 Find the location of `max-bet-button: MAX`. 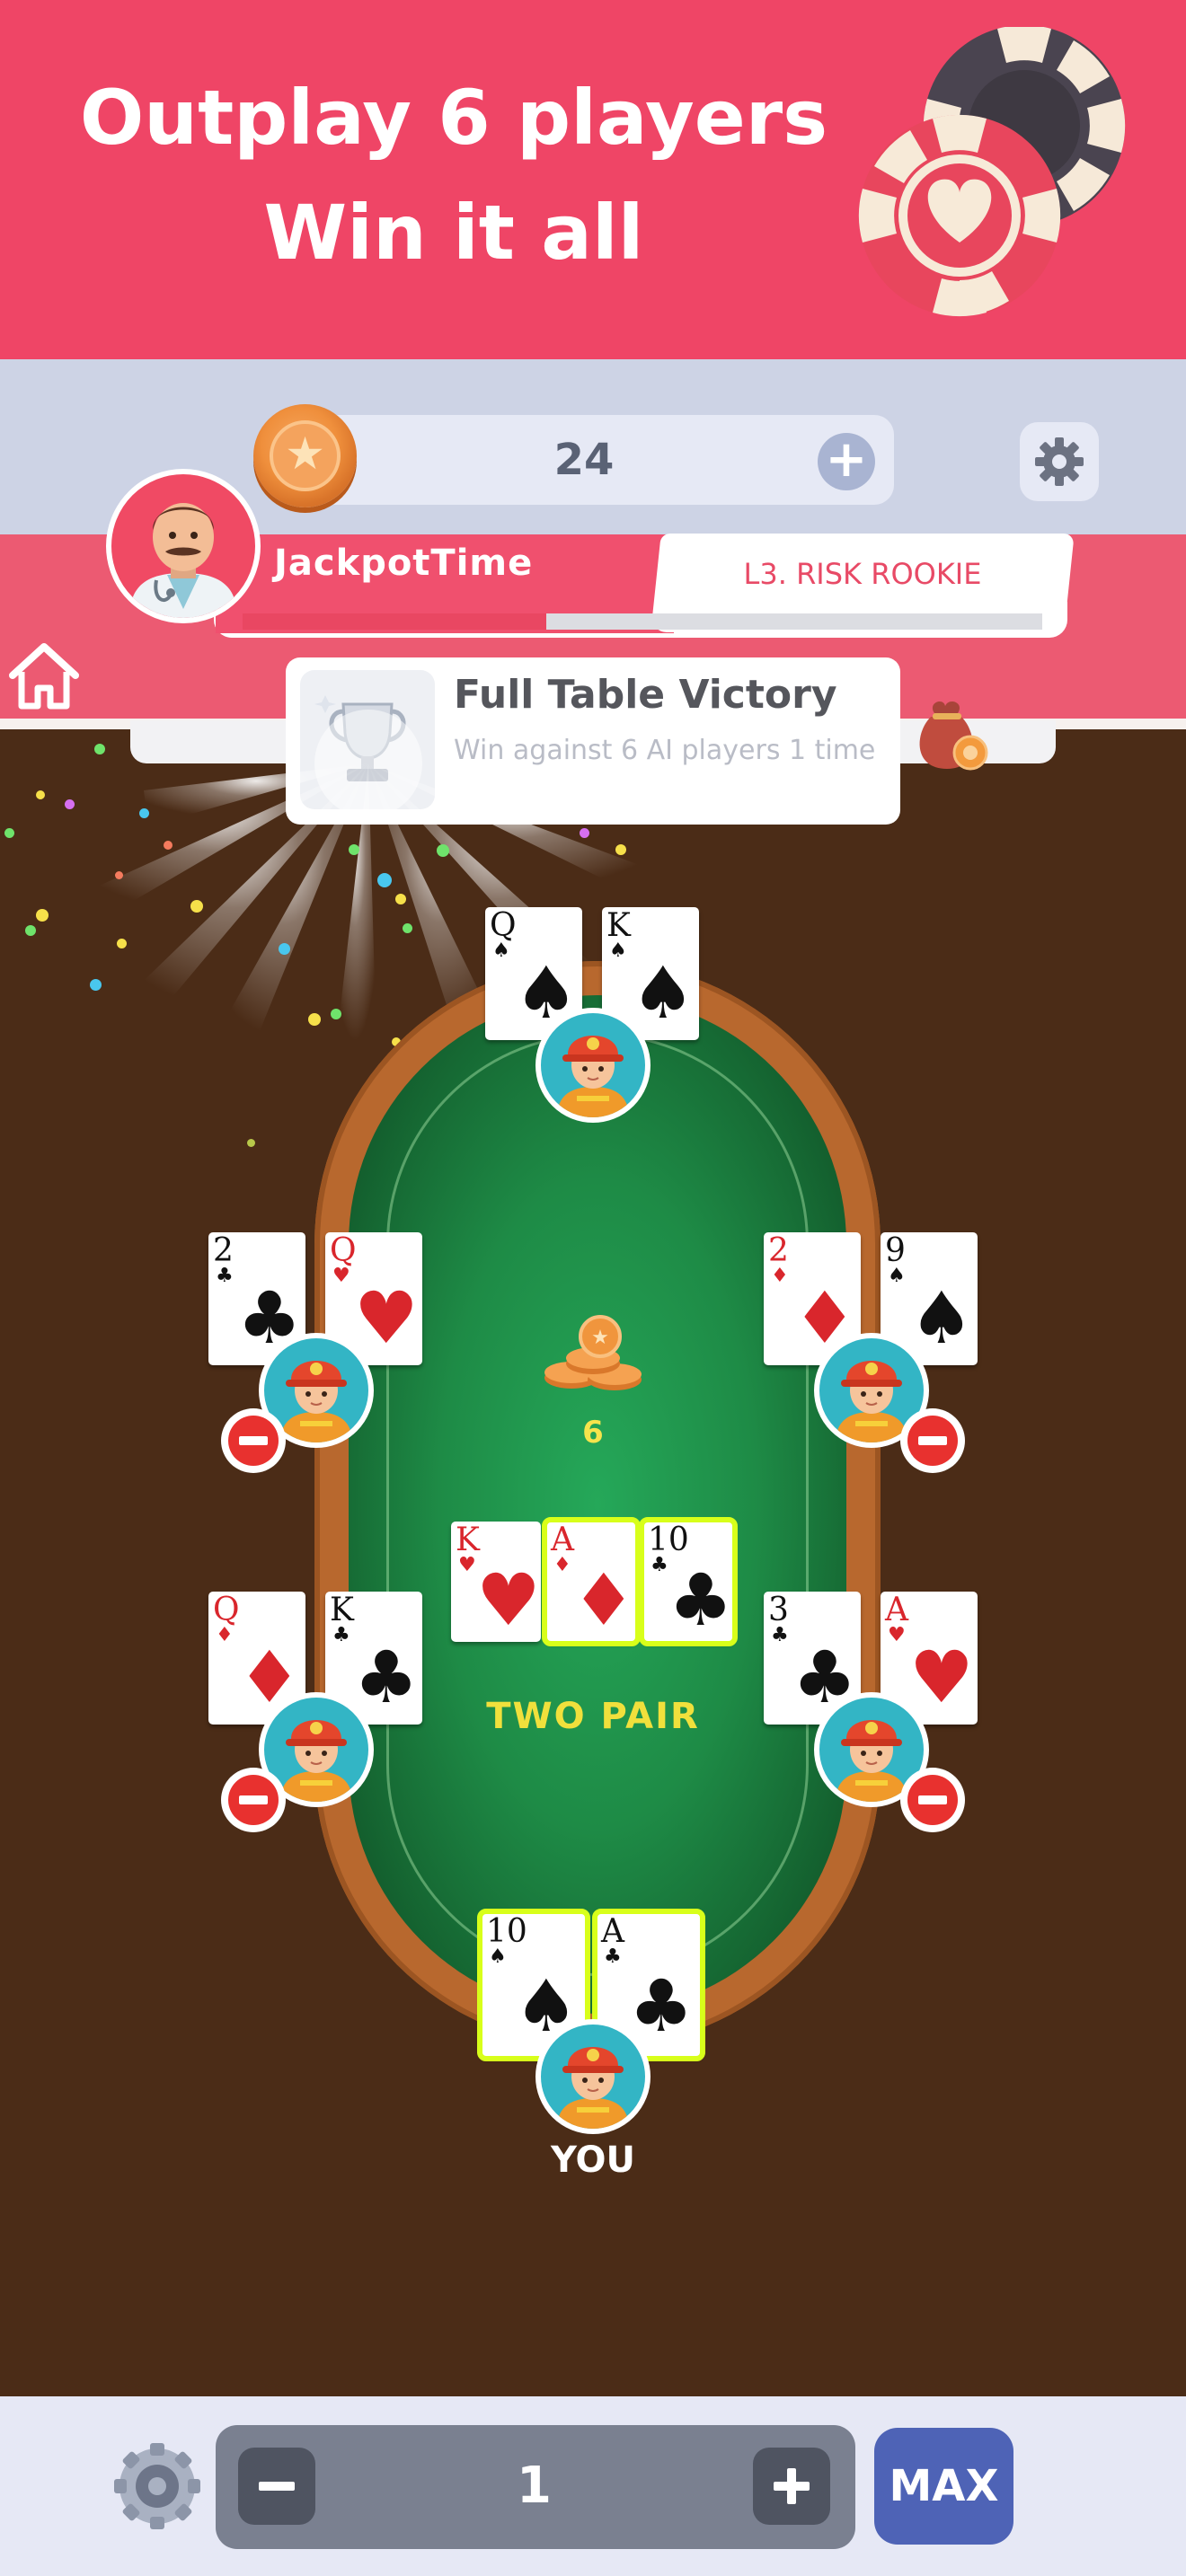

max-bet-button: MAX is located at coordinates (943, 2486).